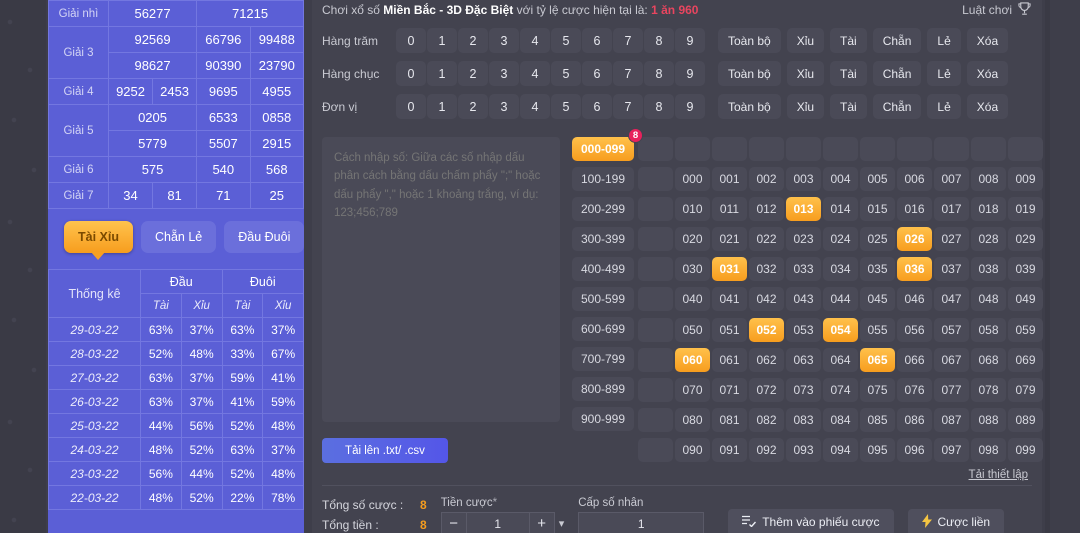 The width and height of the screenshot is (1080, 533). What do you see at coordinates (877, 179) in the screenshot?
I see `number-cell: 005` at bounding box center [877, 179].